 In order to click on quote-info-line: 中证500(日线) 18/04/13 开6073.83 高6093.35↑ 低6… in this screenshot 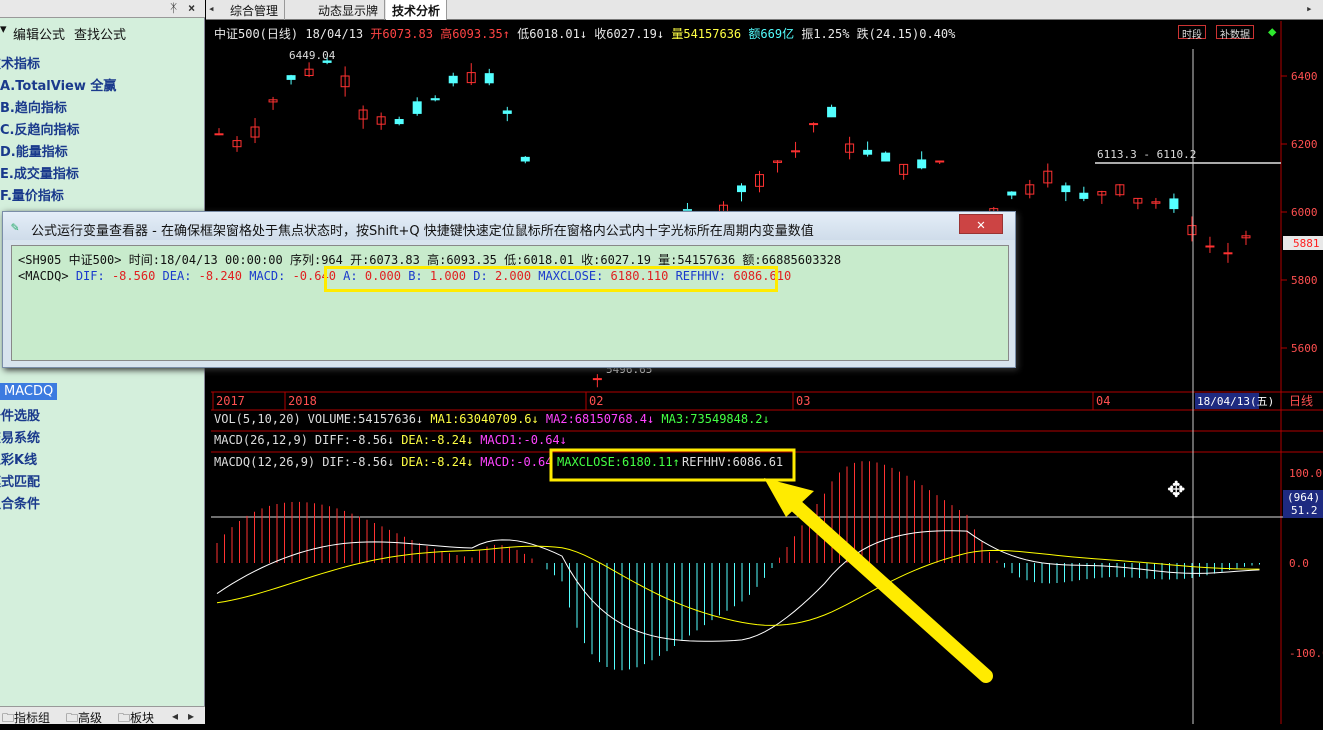, I will do `click(584, 33)`.